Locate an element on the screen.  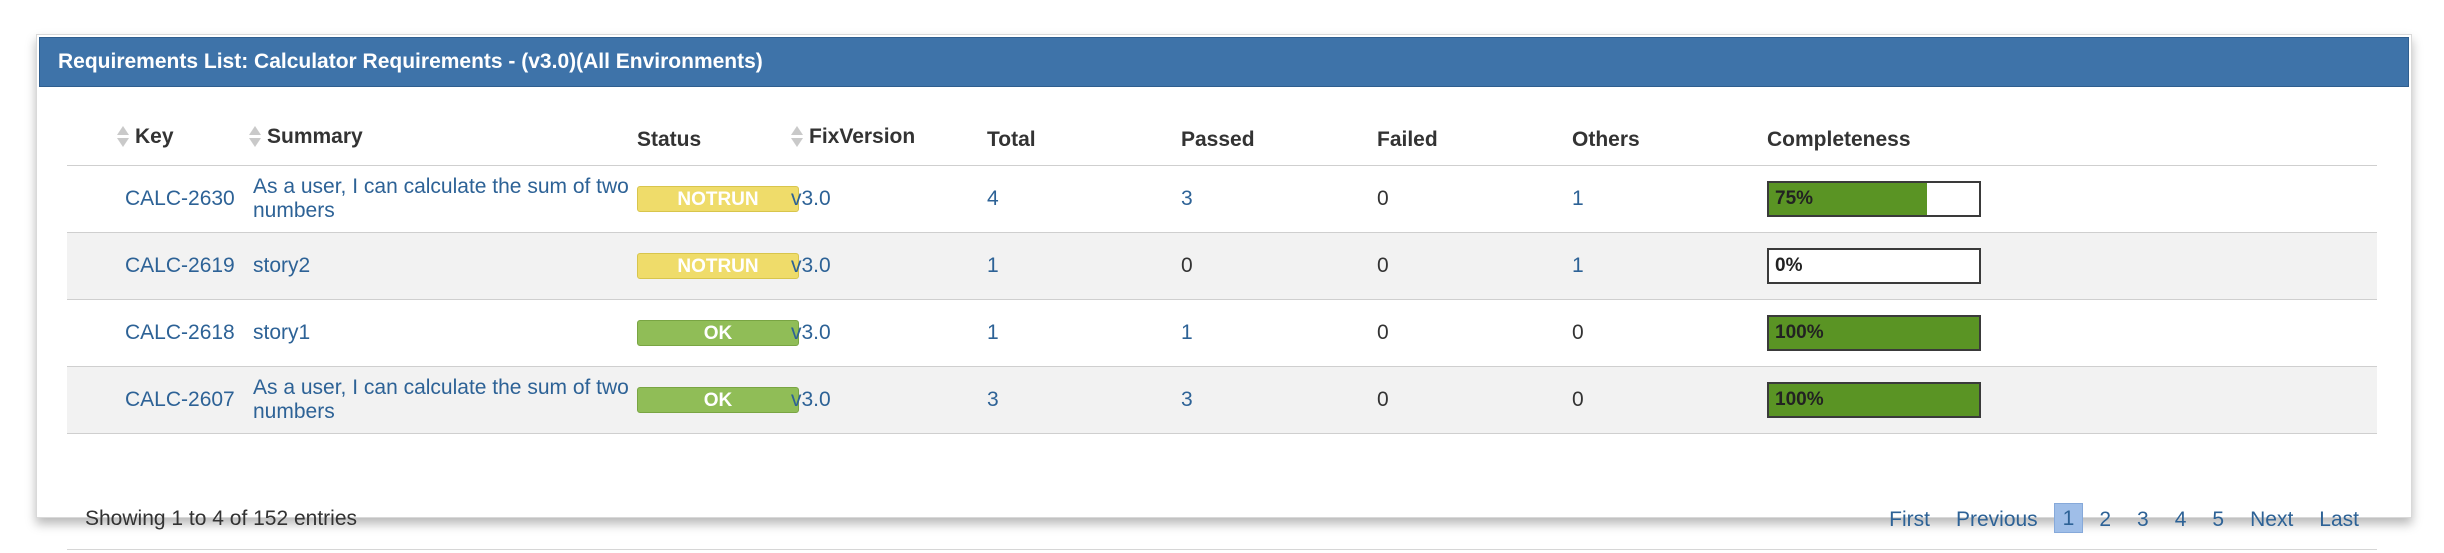
completeness-label: 0% is located at coordinates (1789, 265).